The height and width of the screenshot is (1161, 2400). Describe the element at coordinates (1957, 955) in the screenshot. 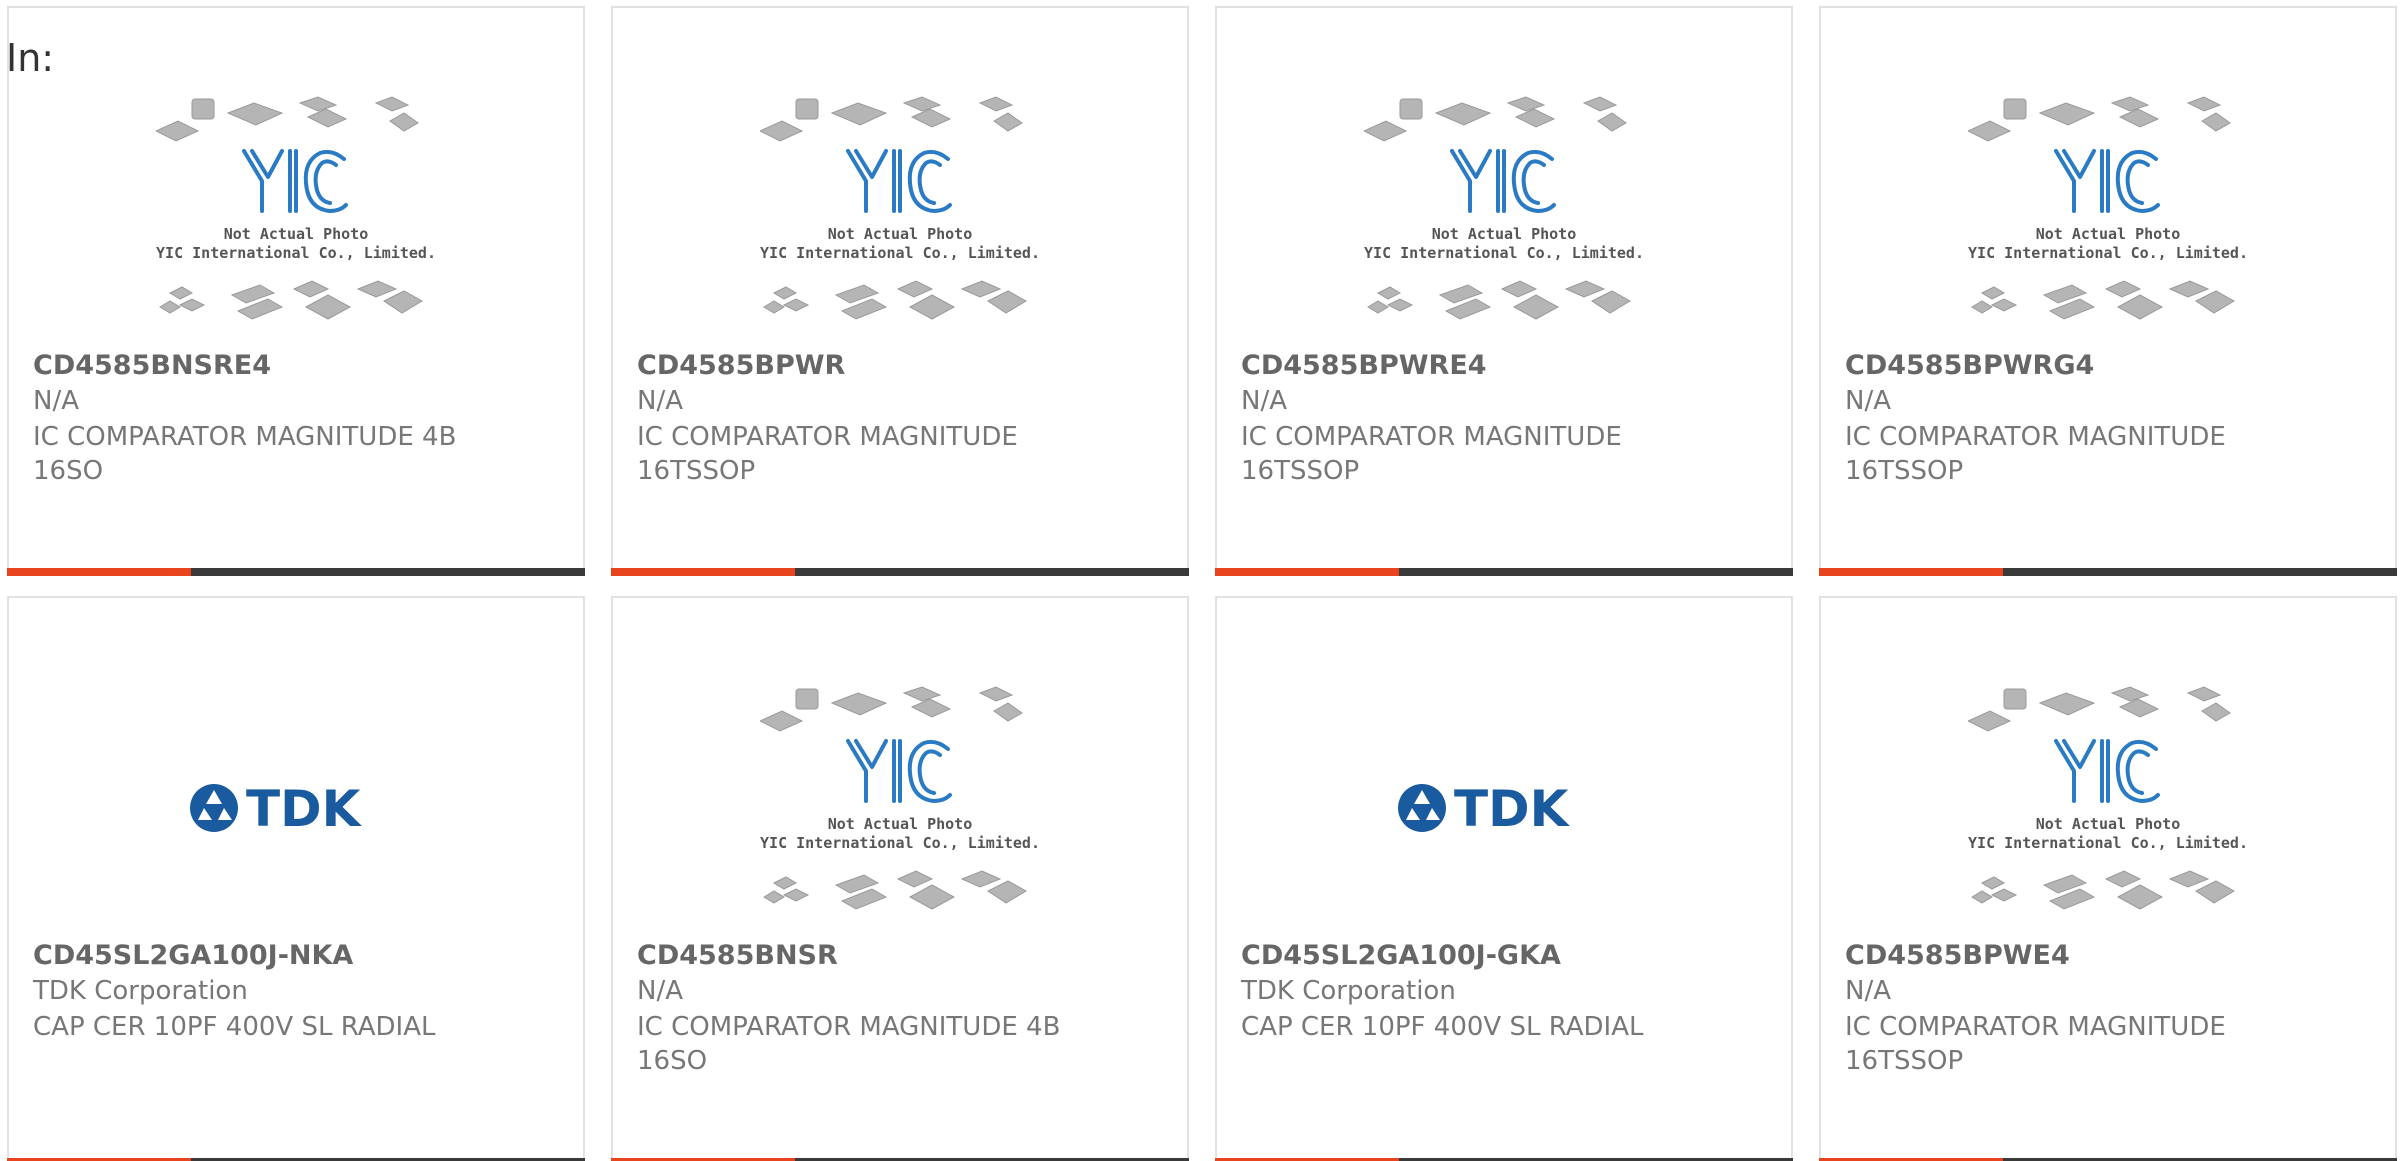

I see `part-number-link: CD4585BPWE4` at that location.